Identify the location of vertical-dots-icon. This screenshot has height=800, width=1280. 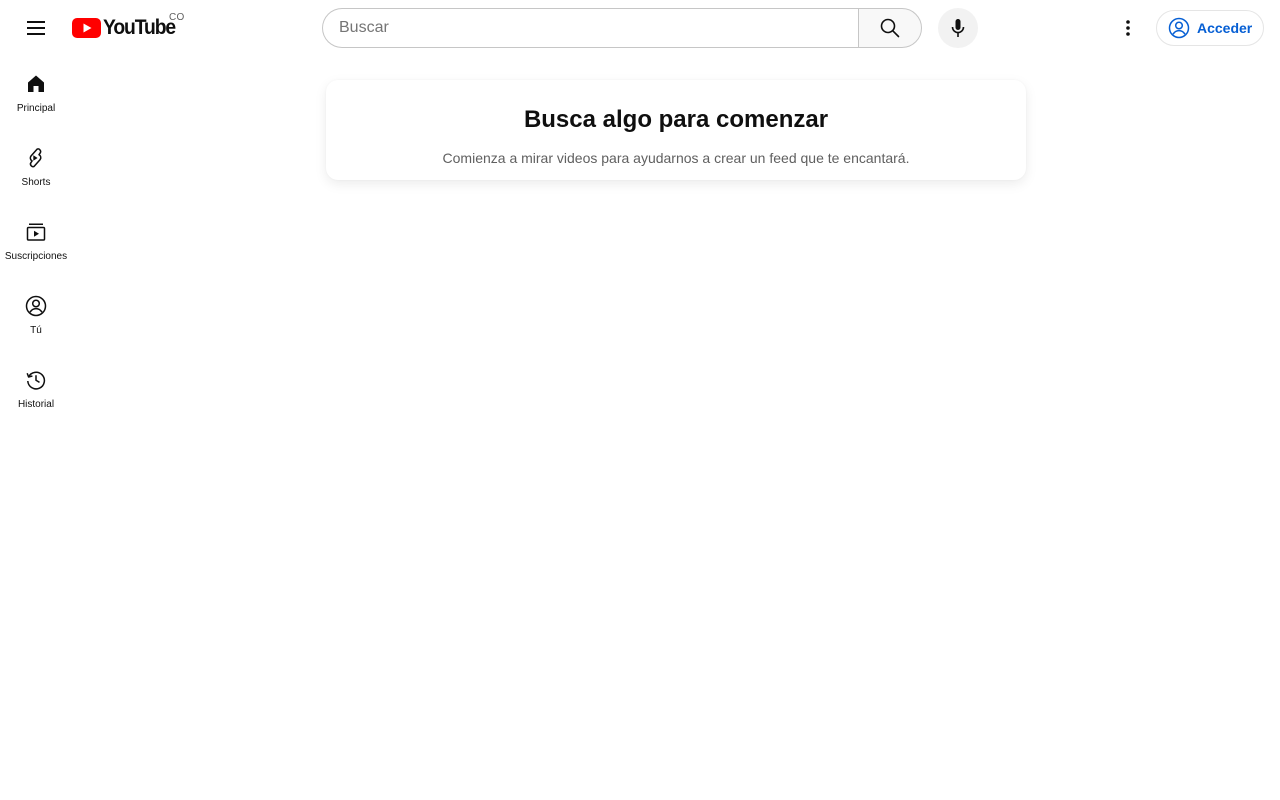
(1128, 28).